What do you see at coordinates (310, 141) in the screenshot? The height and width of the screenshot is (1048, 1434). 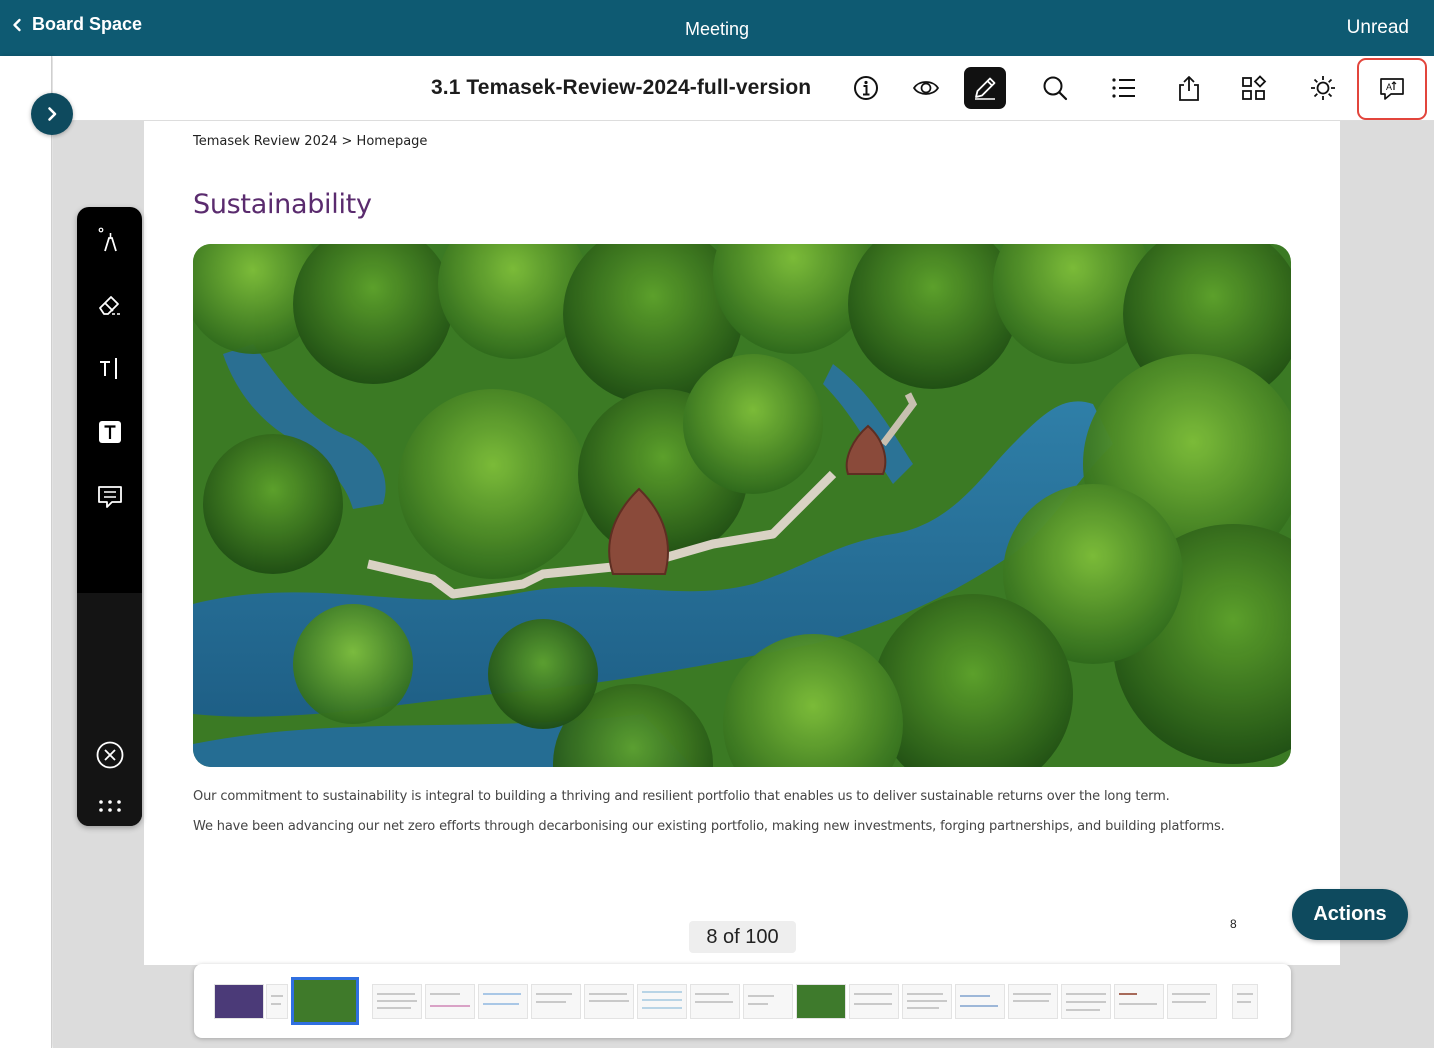 I see `breadcrumb: Temasek Review 2024 > Homepage` at bounding box center [310, 141].